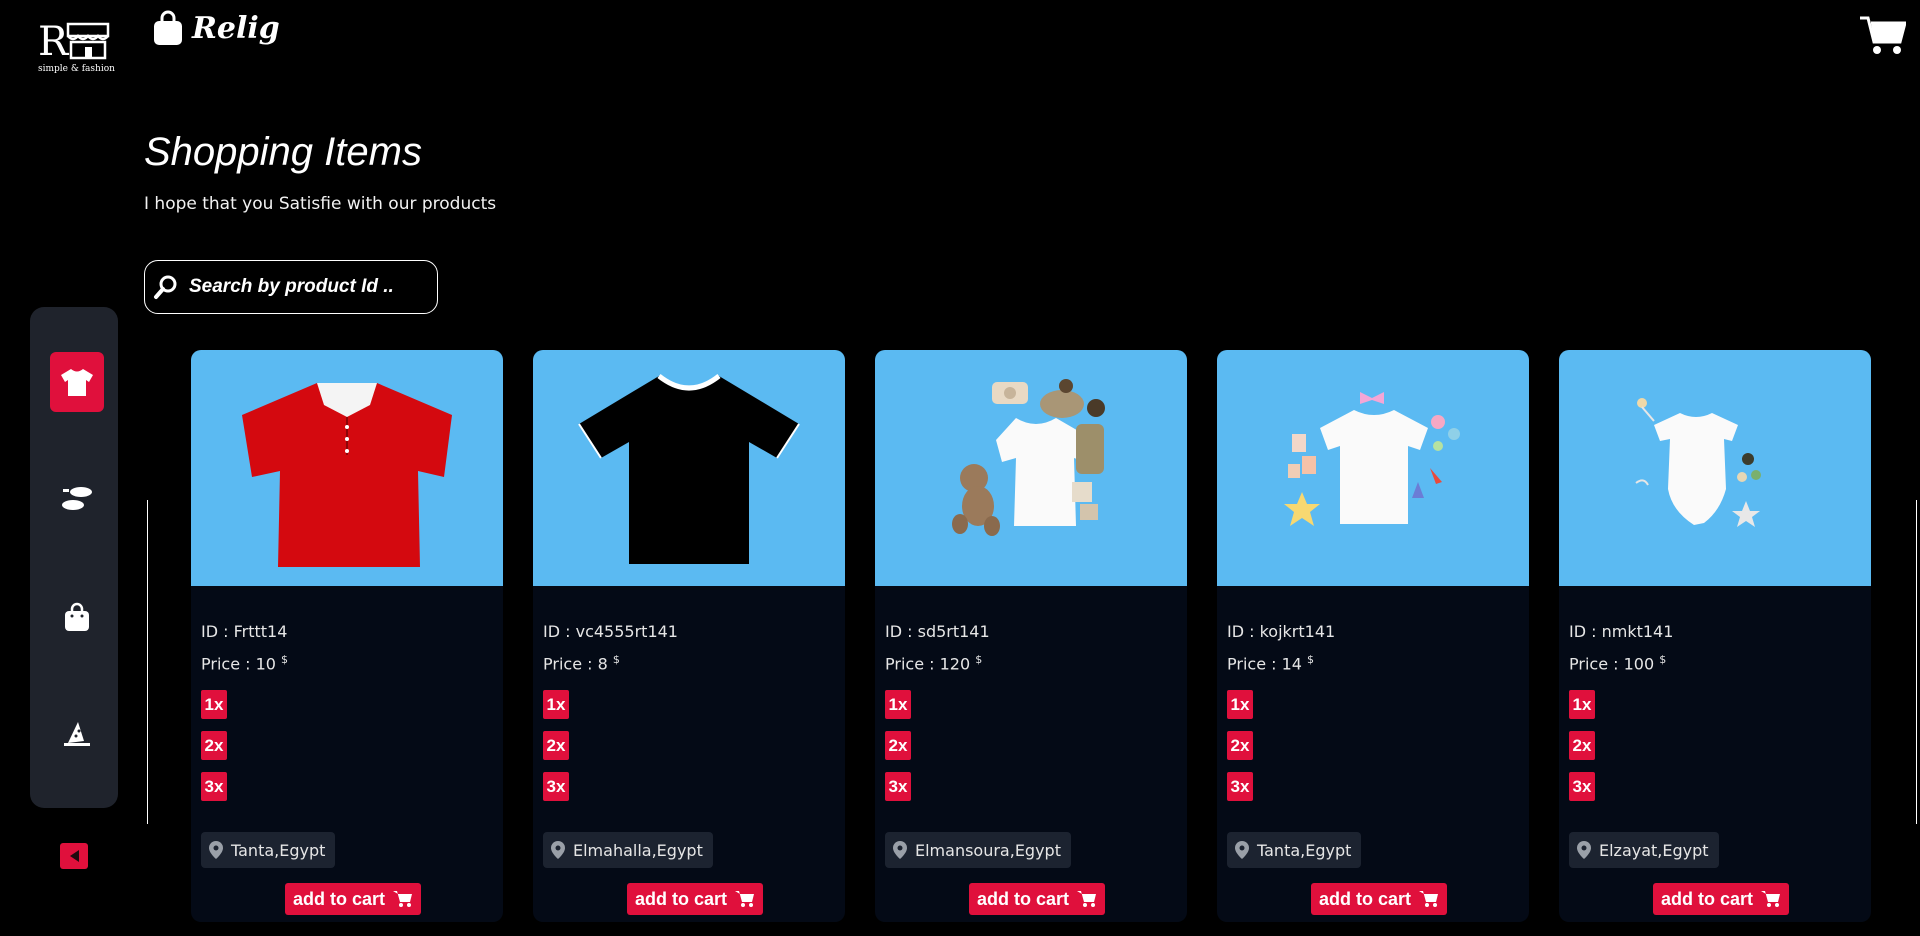 This screenshot has width=1920, height=936. I want to click on category-sidebar, so click(74, 557).